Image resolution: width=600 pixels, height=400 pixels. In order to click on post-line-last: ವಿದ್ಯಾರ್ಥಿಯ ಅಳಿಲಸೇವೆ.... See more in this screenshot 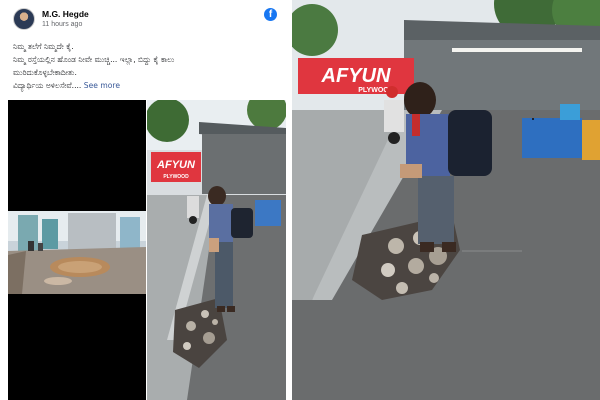, I will do `click(147, 85)`.